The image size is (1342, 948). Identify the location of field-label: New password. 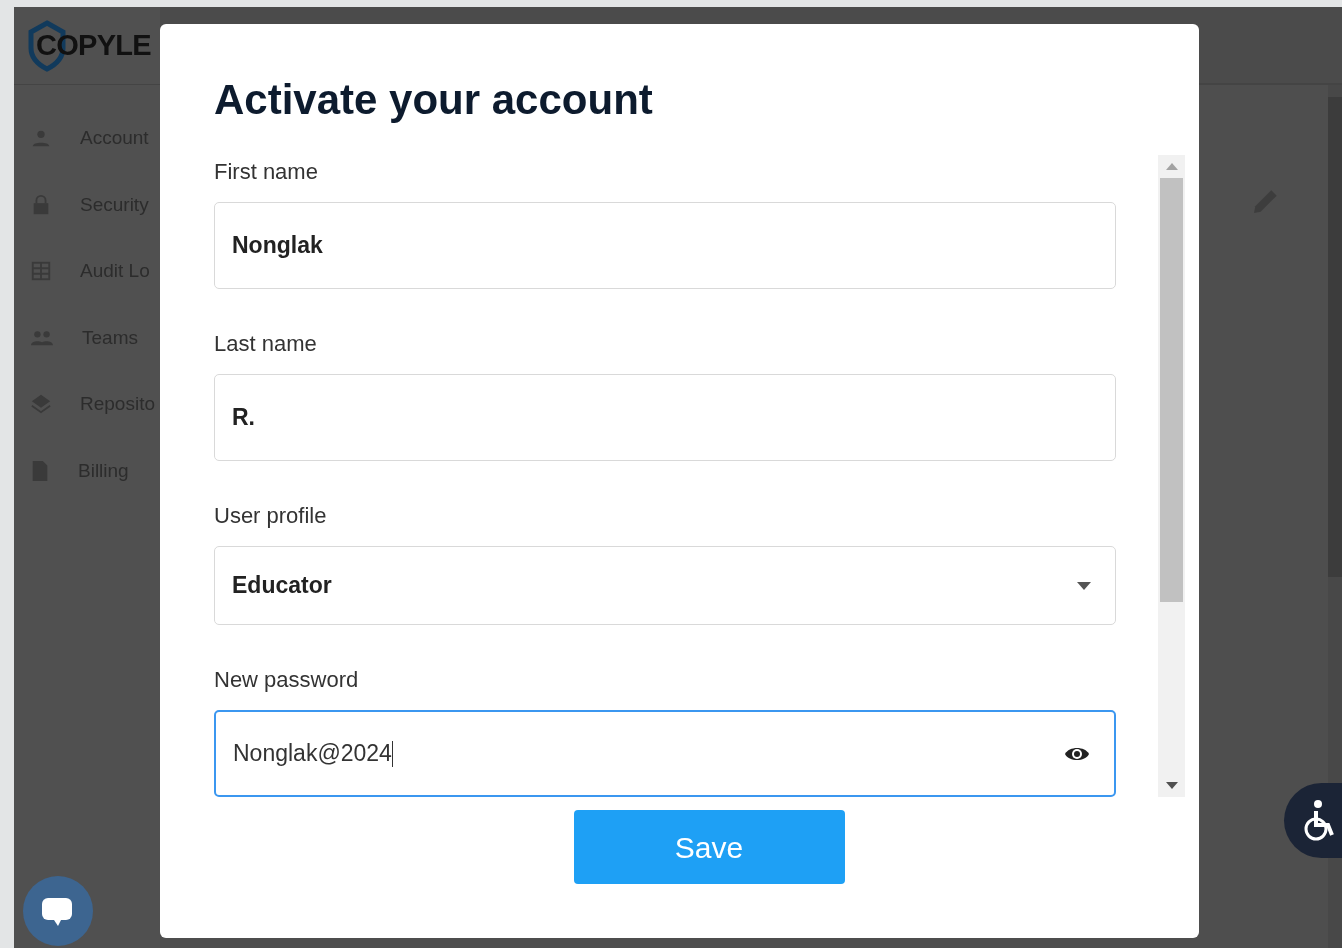
(286, 680).